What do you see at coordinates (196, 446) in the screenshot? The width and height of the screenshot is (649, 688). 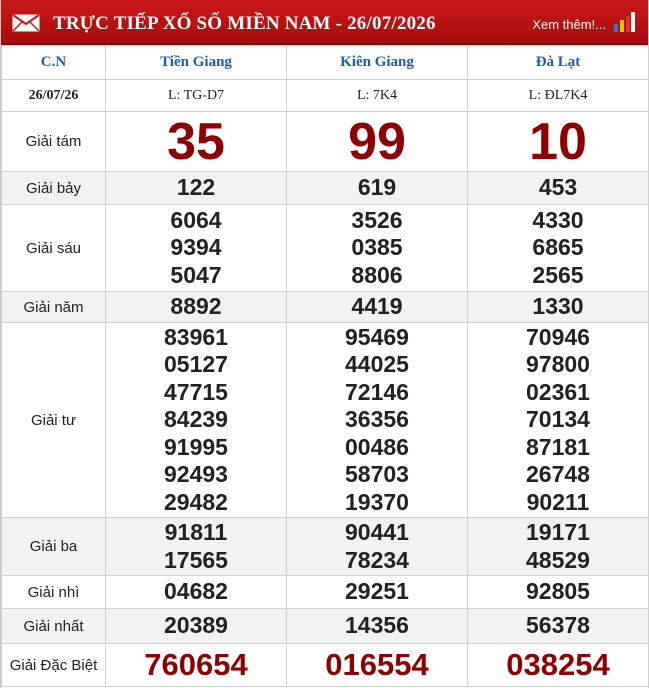 I see `prize-number: 91995` at bounding box center [196, 446].